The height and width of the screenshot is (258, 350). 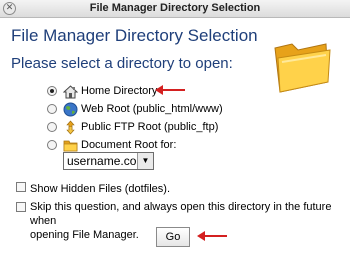 I want to click on option-home-directory: Home Directory, so click(x=102, y=91).